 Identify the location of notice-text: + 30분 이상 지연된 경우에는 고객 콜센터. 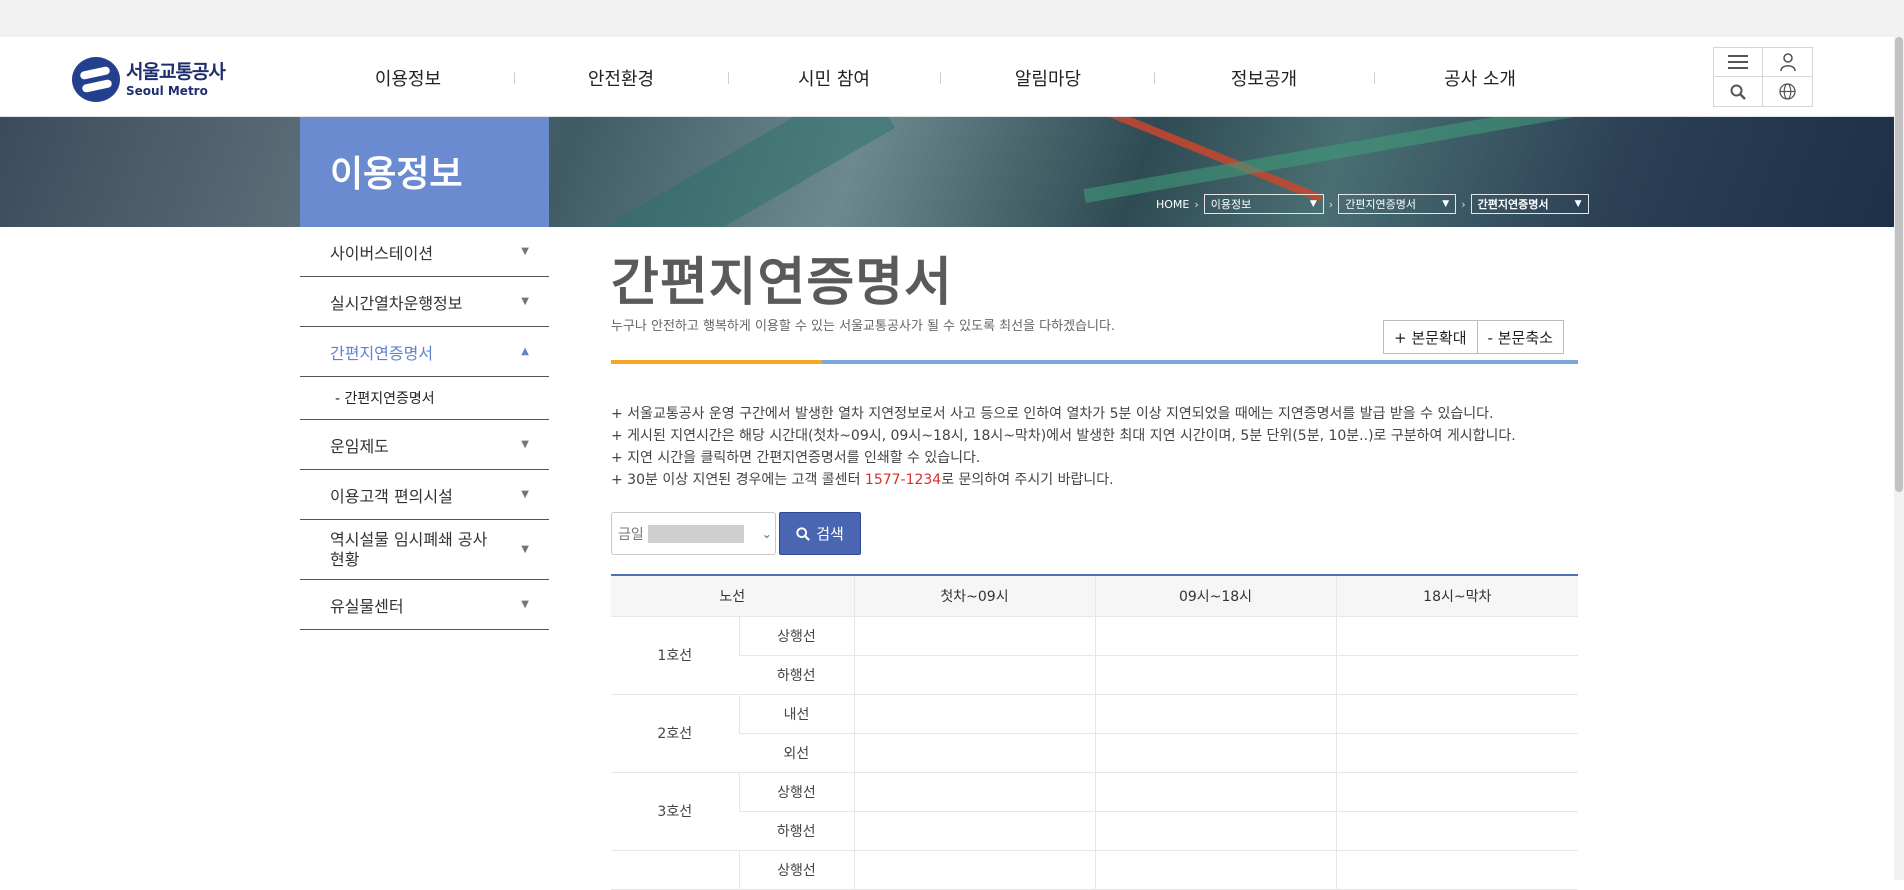
(738, 480).